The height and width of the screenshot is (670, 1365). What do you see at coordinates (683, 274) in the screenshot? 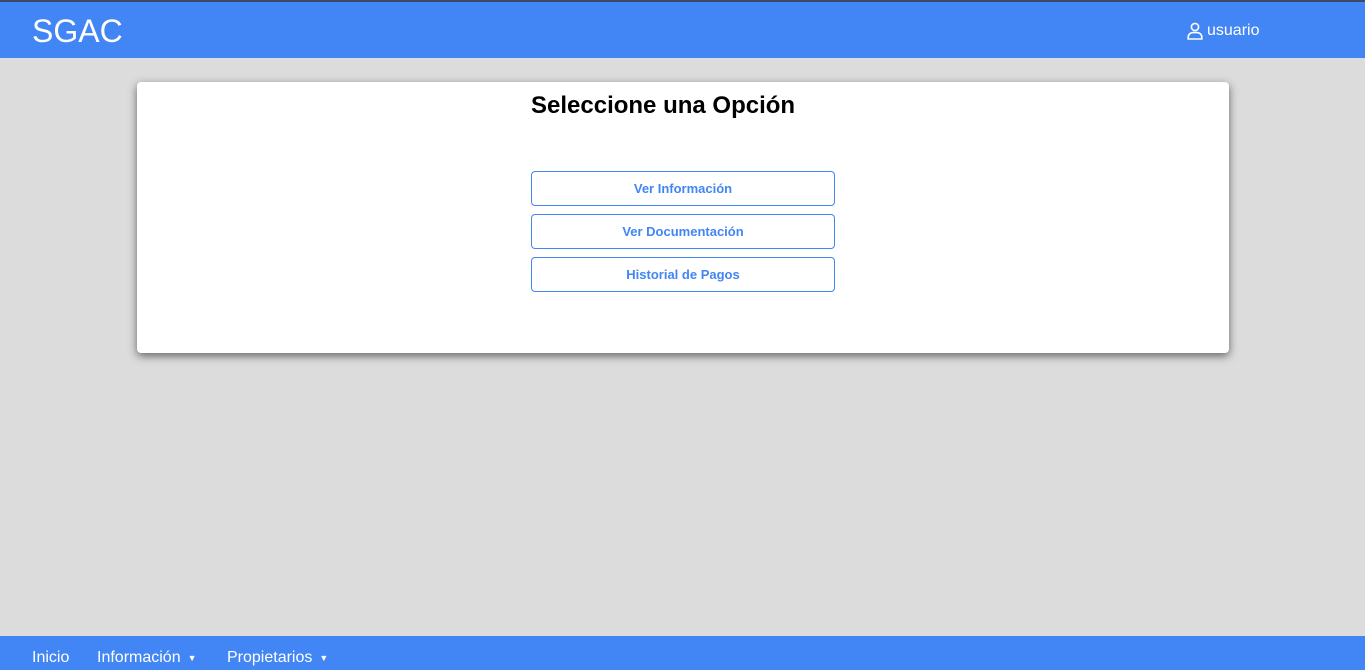
I see `historial-de-pagos-button: Historial de Pagos` at bounding box center [683, 274].